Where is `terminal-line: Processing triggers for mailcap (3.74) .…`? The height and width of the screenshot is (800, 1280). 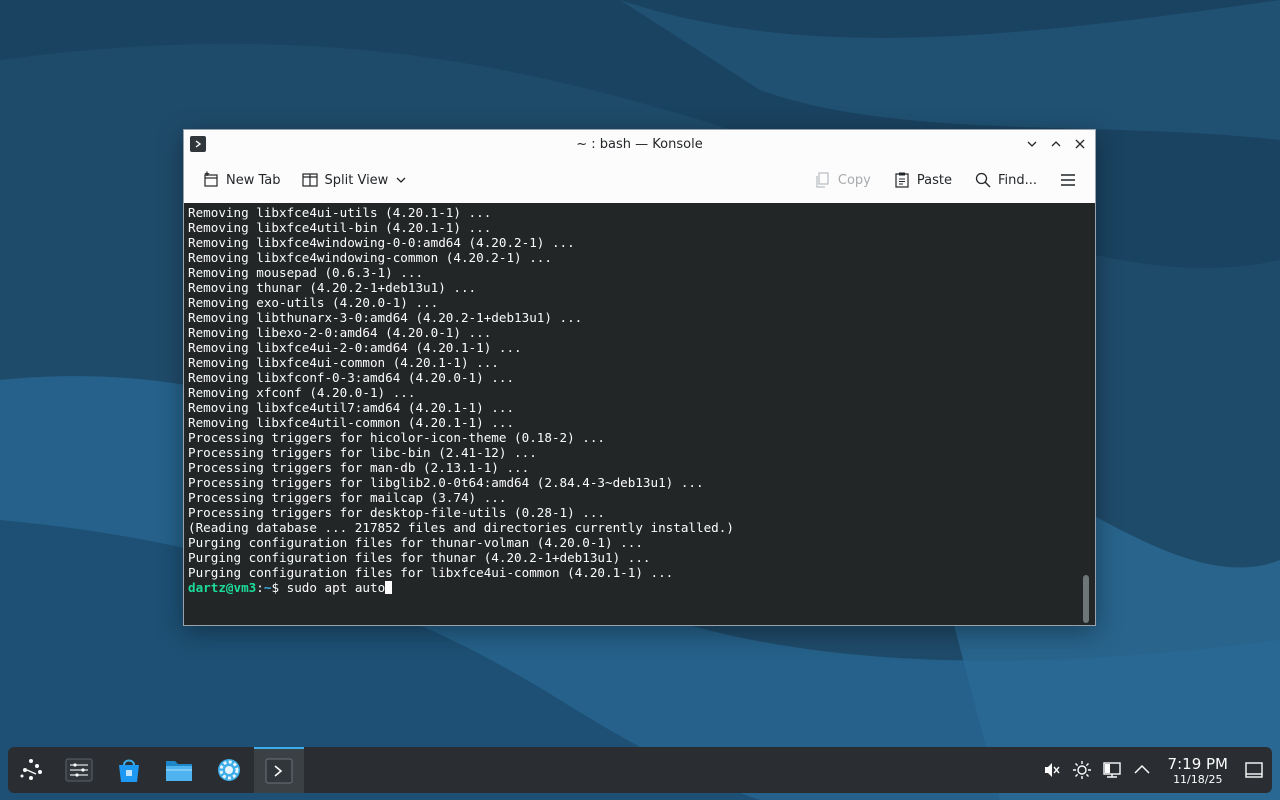
terminal-line: Processing triggers for mailcap (3.74) .… is located at coordinates (347, 497).